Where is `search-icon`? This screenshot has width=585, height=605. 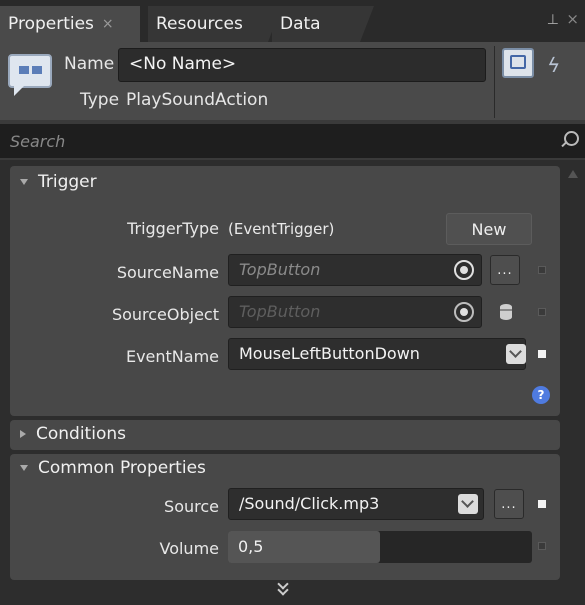
search-icon is located at coordinates (570, 139).